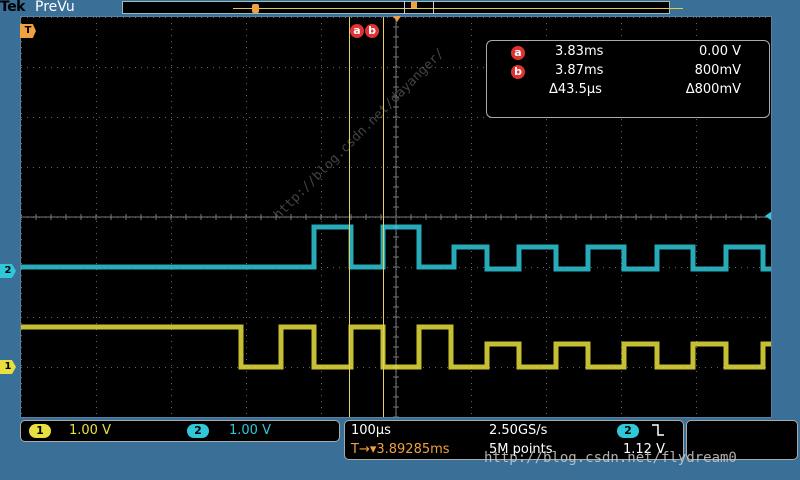 This screenshot has height=480, width=800. What do you see at coordinates (713, 89) in the screenshot?
I see `cursor-delta-value: Δ800mV` at bounding box center [713, 89].